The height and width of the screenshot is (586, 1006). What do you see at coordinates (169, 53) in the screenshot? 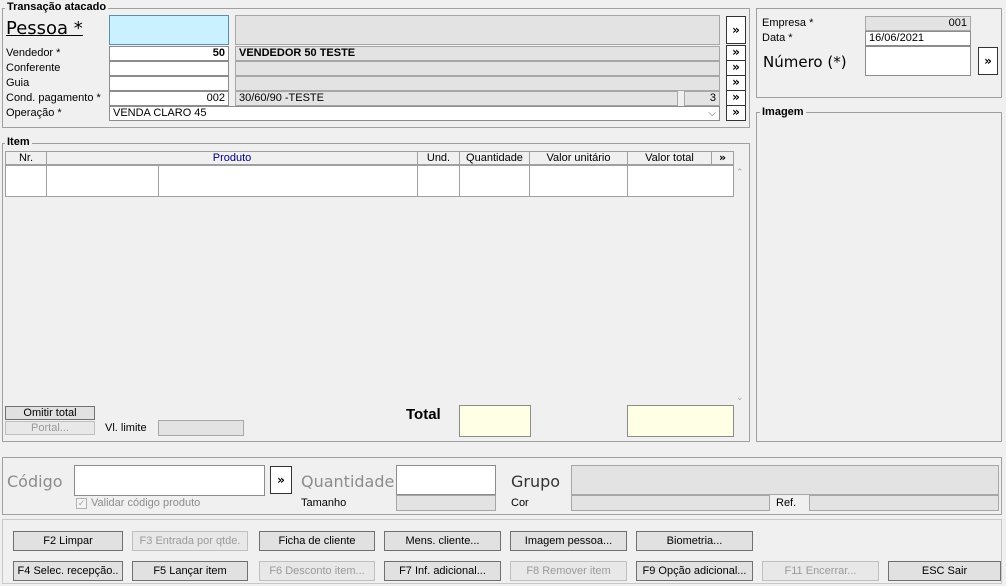
I see `vendedor-code-input: 50` at bounding box center [169, 53].